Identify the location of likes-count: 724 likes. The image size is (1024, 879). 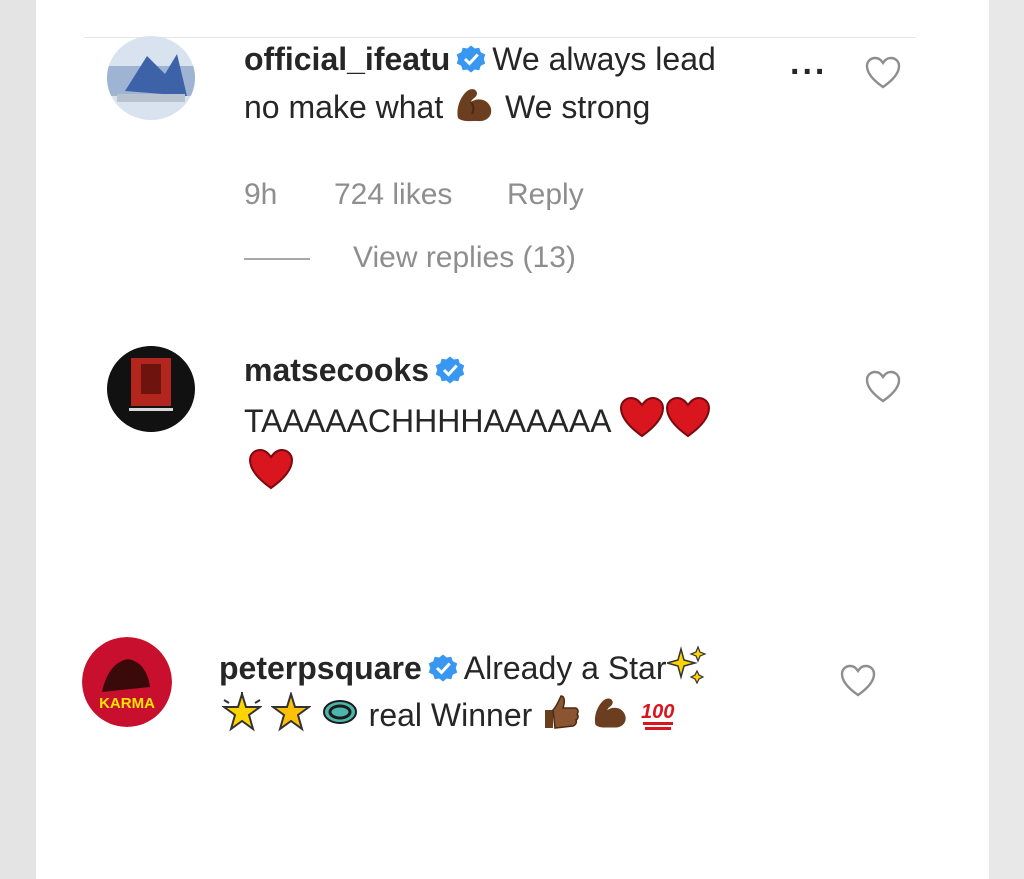
(393, 195).